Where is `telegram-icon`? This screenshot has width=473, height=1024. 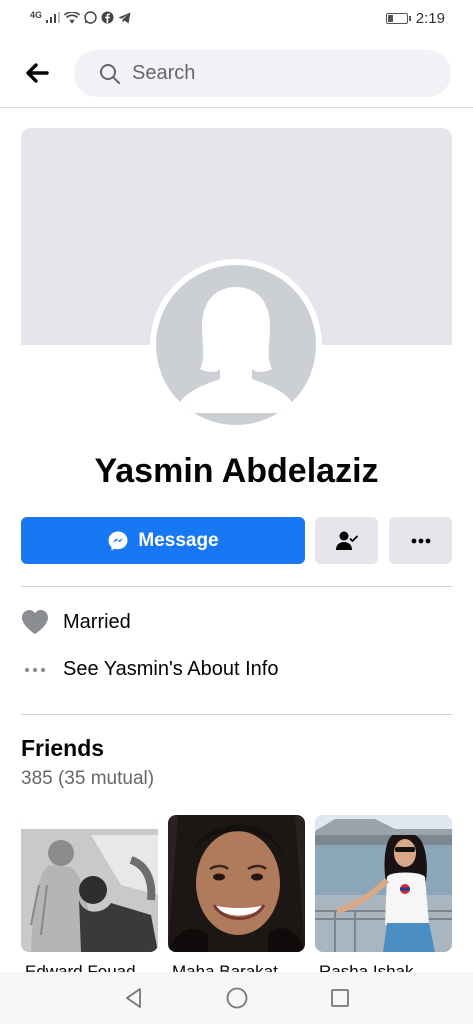
telegram-icon is located at coordinates (124, 17).